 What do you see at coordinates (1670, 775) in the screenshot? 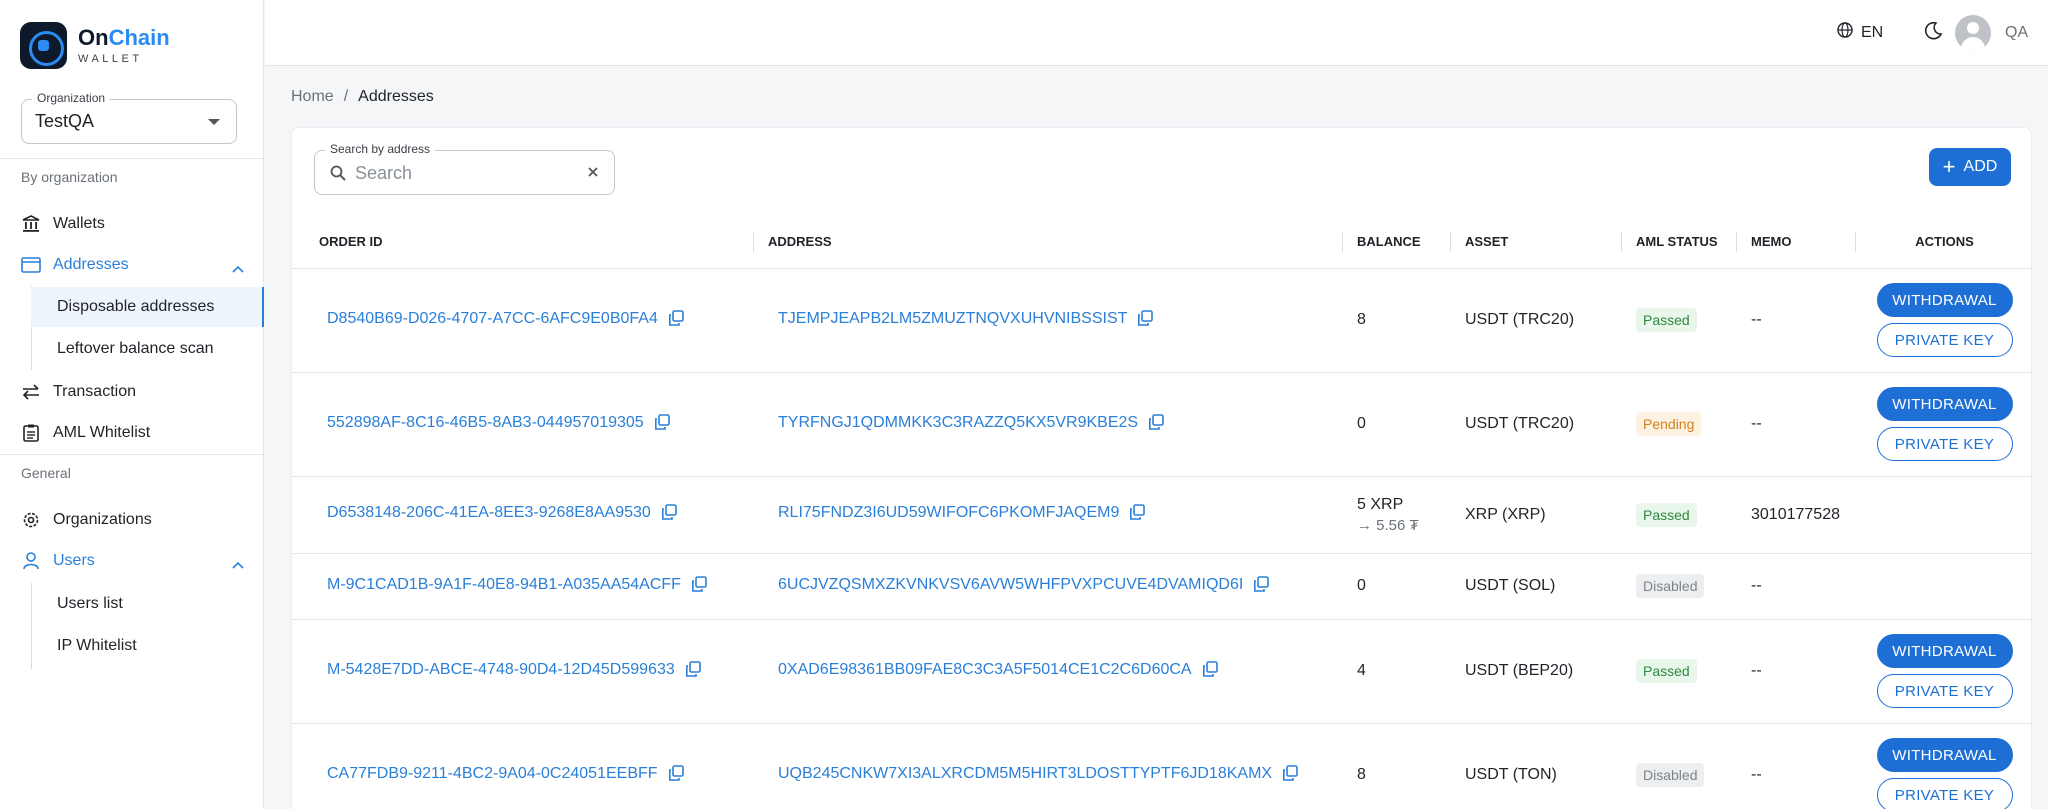
I see `status-badge: Disabled` at bounding box center [1670, 775].